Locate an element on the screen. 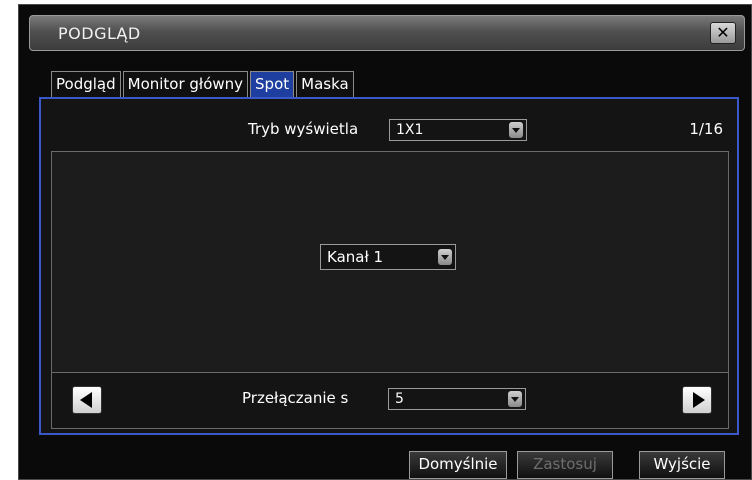 This screenshot has width=752, height=480. display-mode-row: Tryb wyświetla 1X1 1/16 is located at coordinates (389, 125).